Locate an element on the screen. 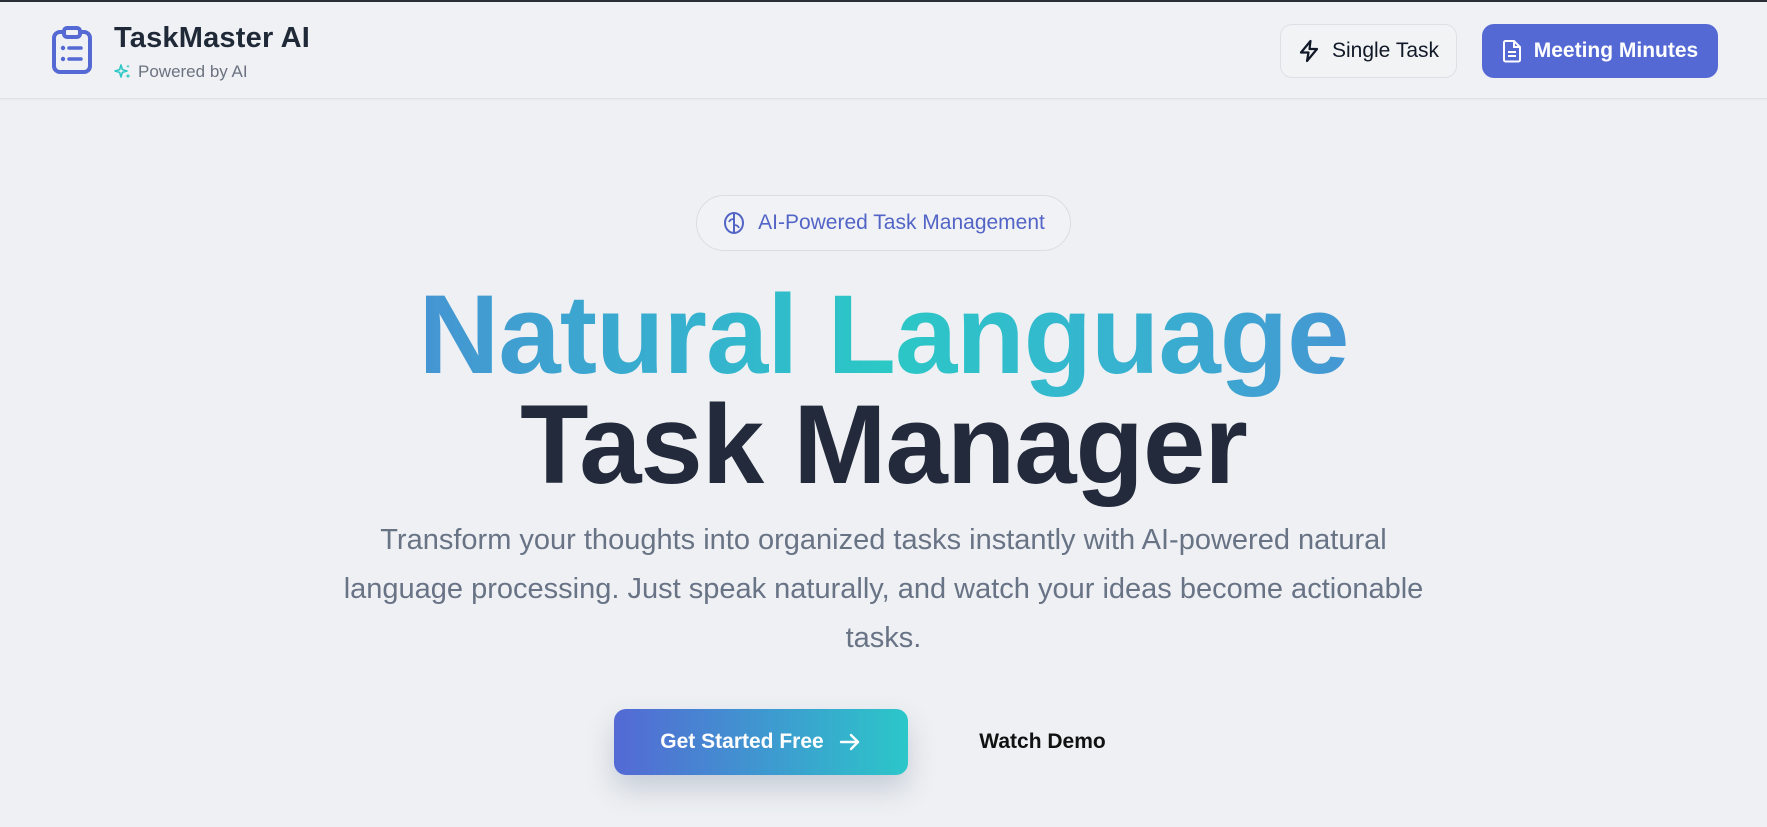 This screenshot has height=827, width=1767. single-task-button: Single Task is located at coordinates (1368, 51).